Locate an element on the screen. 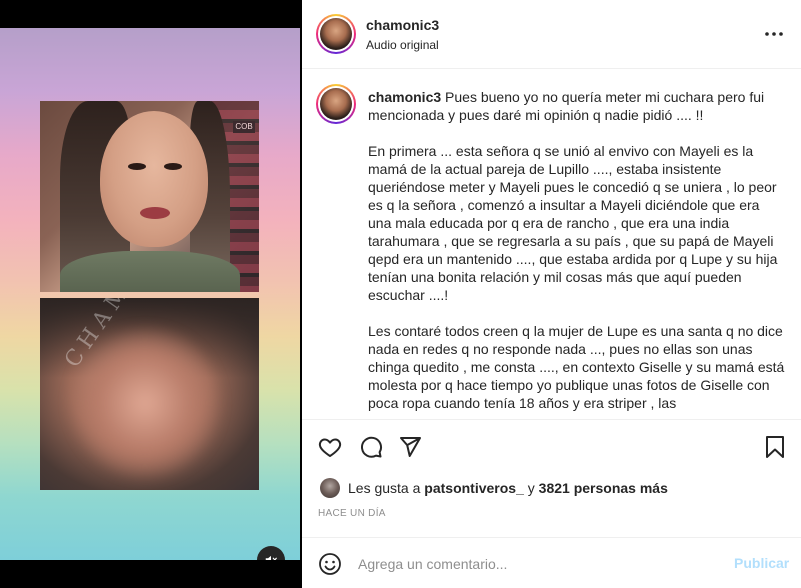 This screenshot has width=801, height=588. audio-label: Audio original is located at coordinates (402, 45).